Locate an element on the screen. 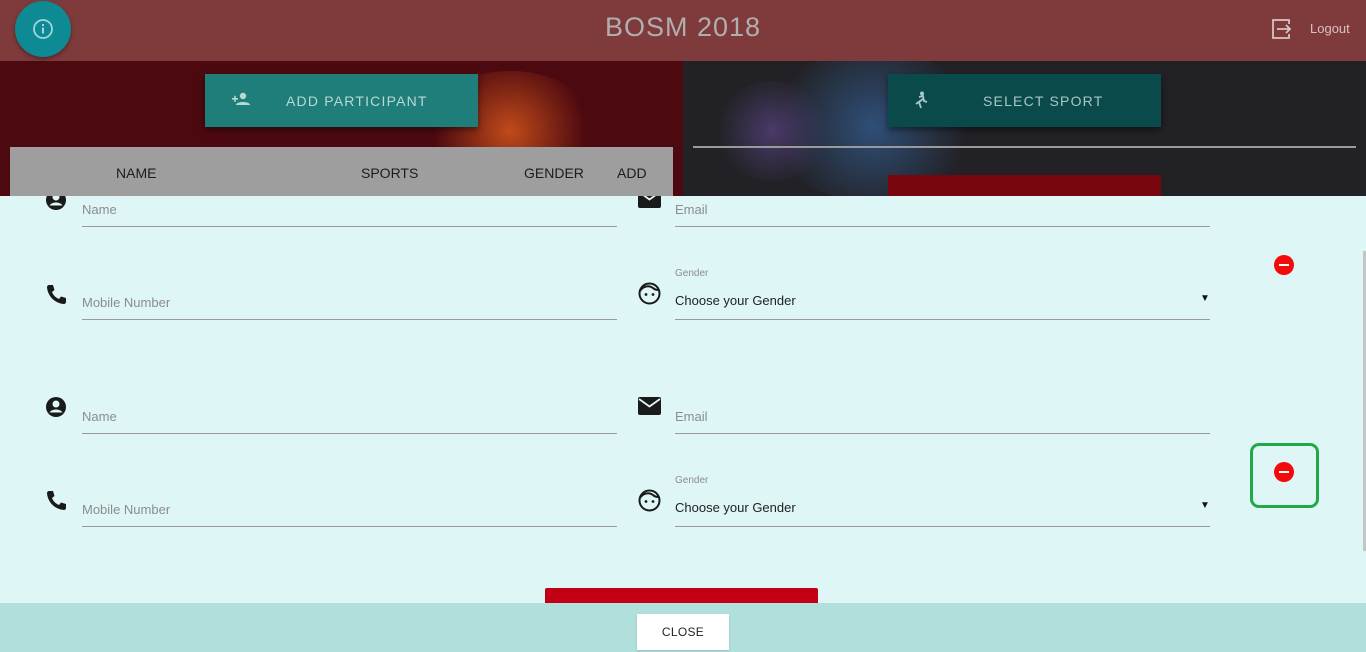 This screenshot has width=1366, height=652. runner-icon is located at coordinates (921, 100).